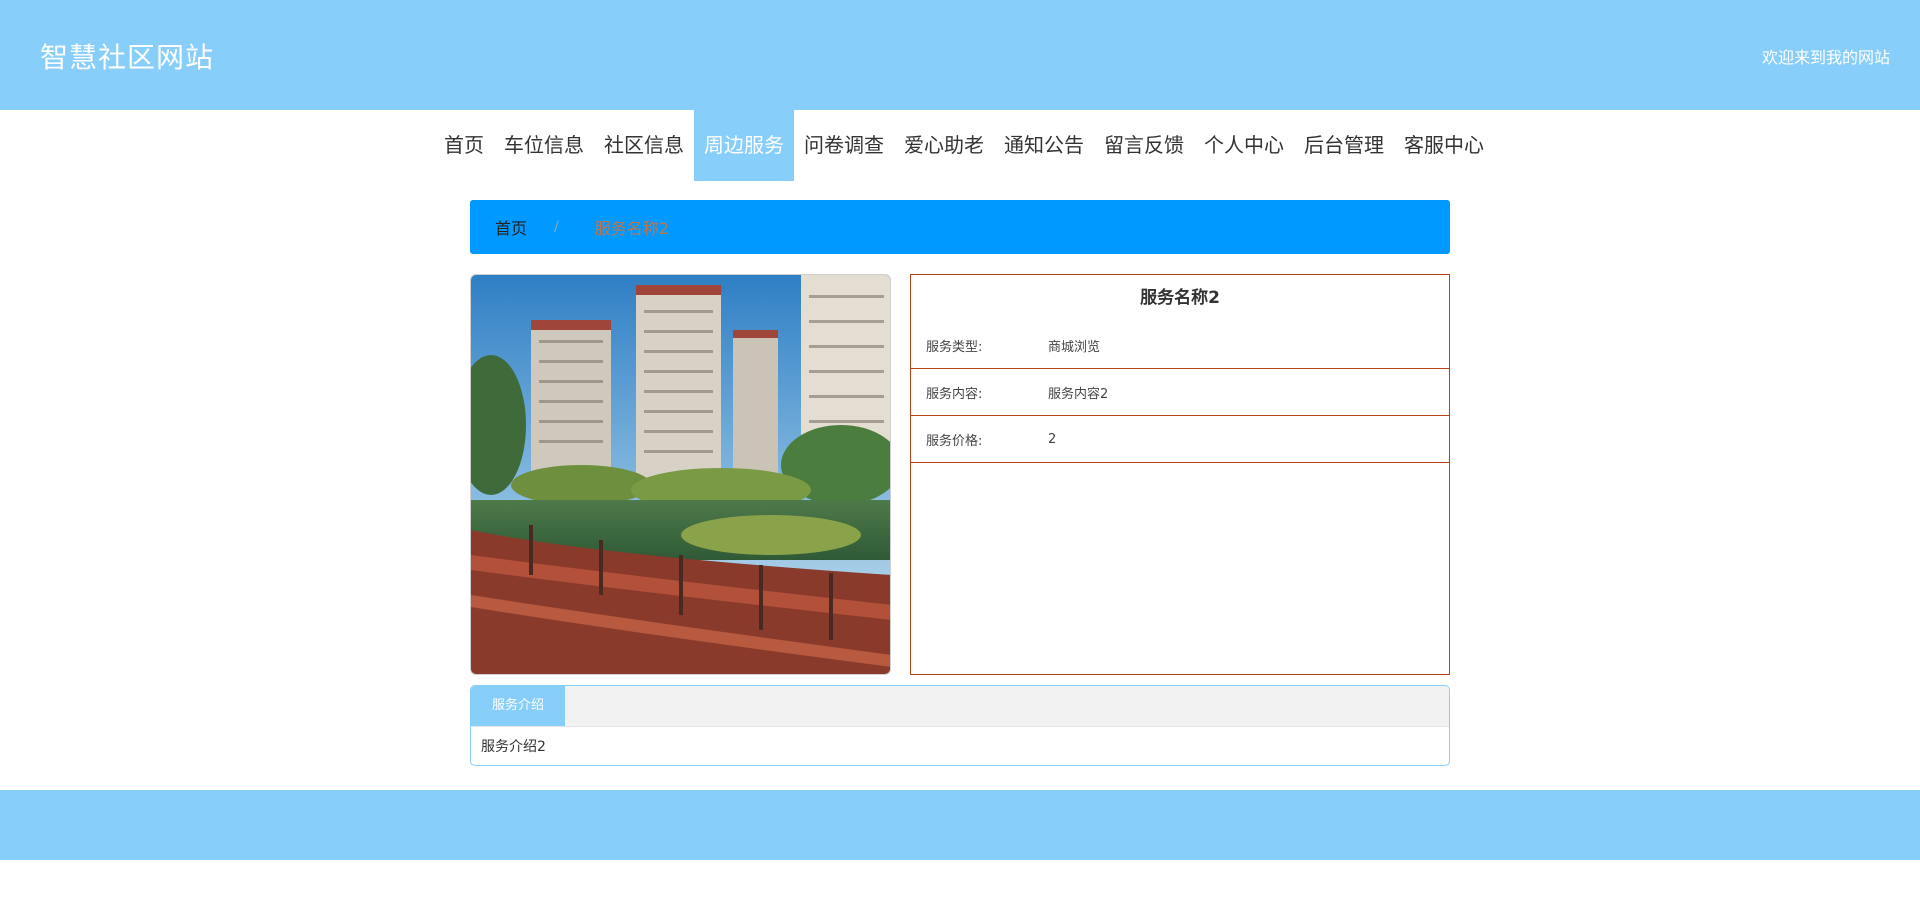 The height and width of the screenshot is (919, 1920). Describe the element at coordinates (1044, 145) in the screenshot. I see `nav-item-notices: 通知公告` at that location.